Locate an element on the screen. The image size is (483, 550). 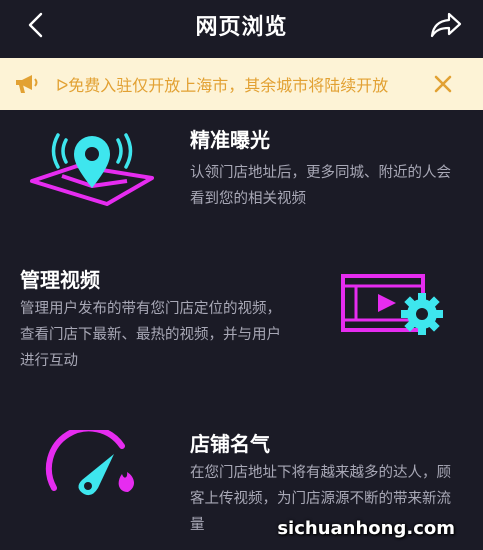
share-arrow-icon is located at coordinates (446, 25).